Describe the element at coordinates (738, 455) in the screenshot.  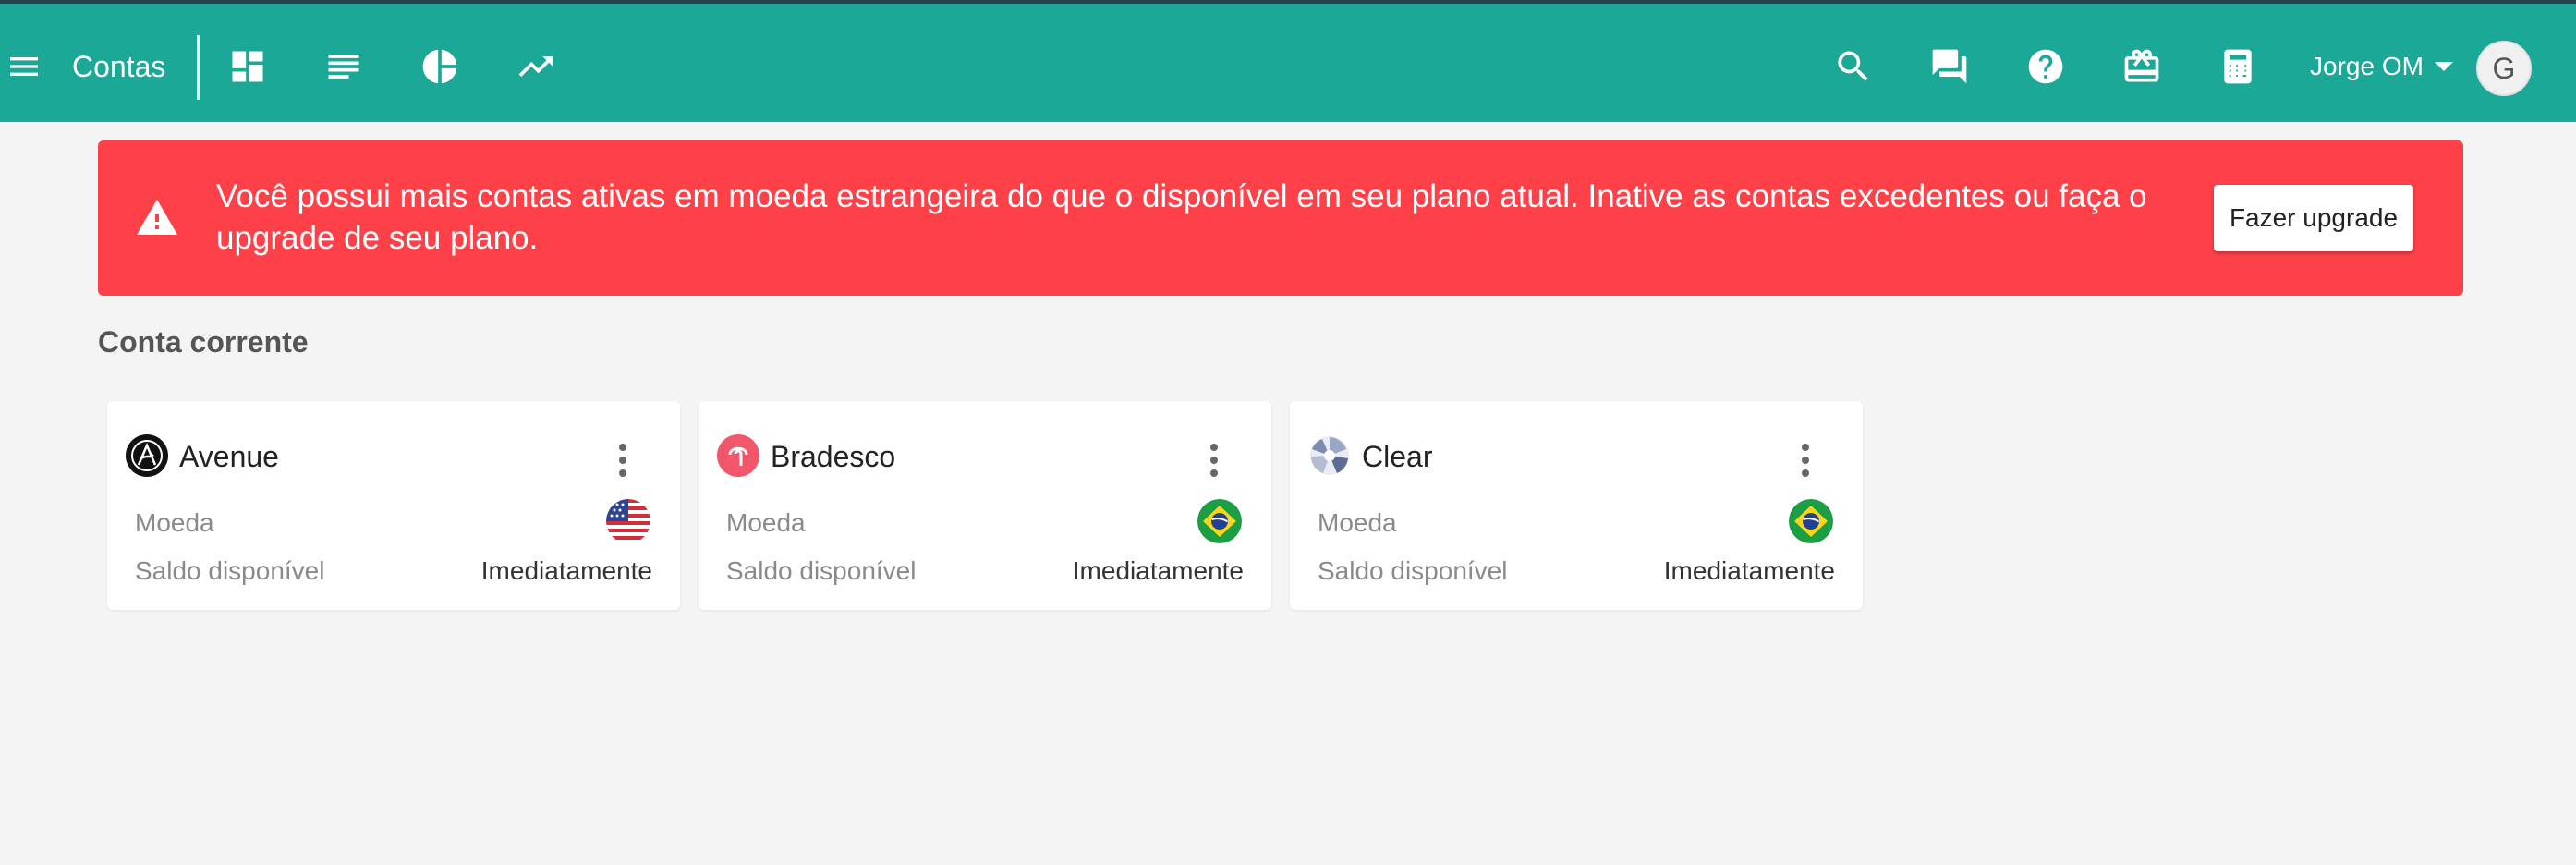
I see `bradesco-logo` at that location.